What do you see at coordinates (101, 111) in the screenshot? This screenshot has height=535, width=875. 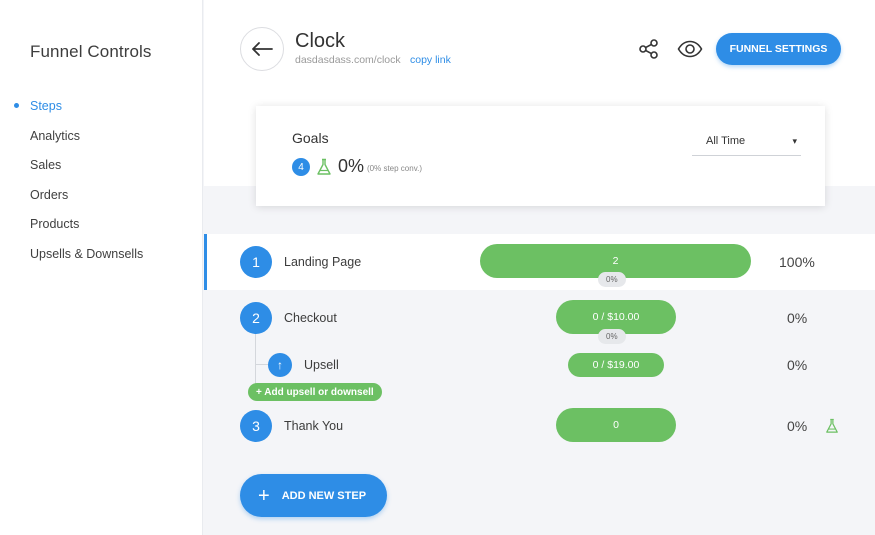 I see `sidebar-item-steps: Steps` at bounding box center [101, 111].